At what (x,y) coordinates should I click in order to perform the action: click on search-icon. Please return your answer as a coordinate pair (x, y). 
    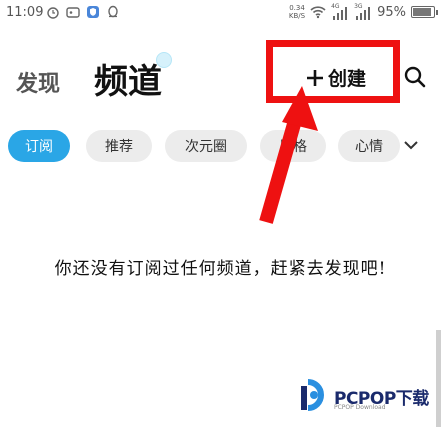
    Looking at the image, I should click on (415, 77).